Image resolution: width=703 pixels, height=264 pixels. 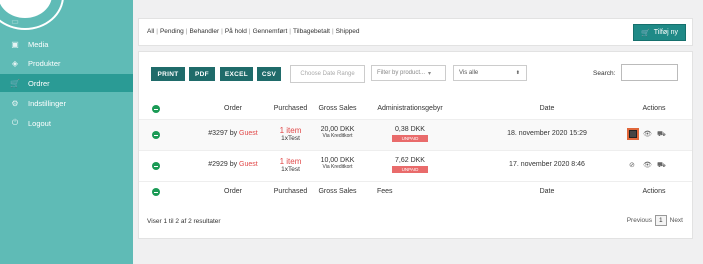 What do you see at coordinates (15, 44) in the screenshot?
I see `media-icon: ▣` at bounding box center [15, 44].